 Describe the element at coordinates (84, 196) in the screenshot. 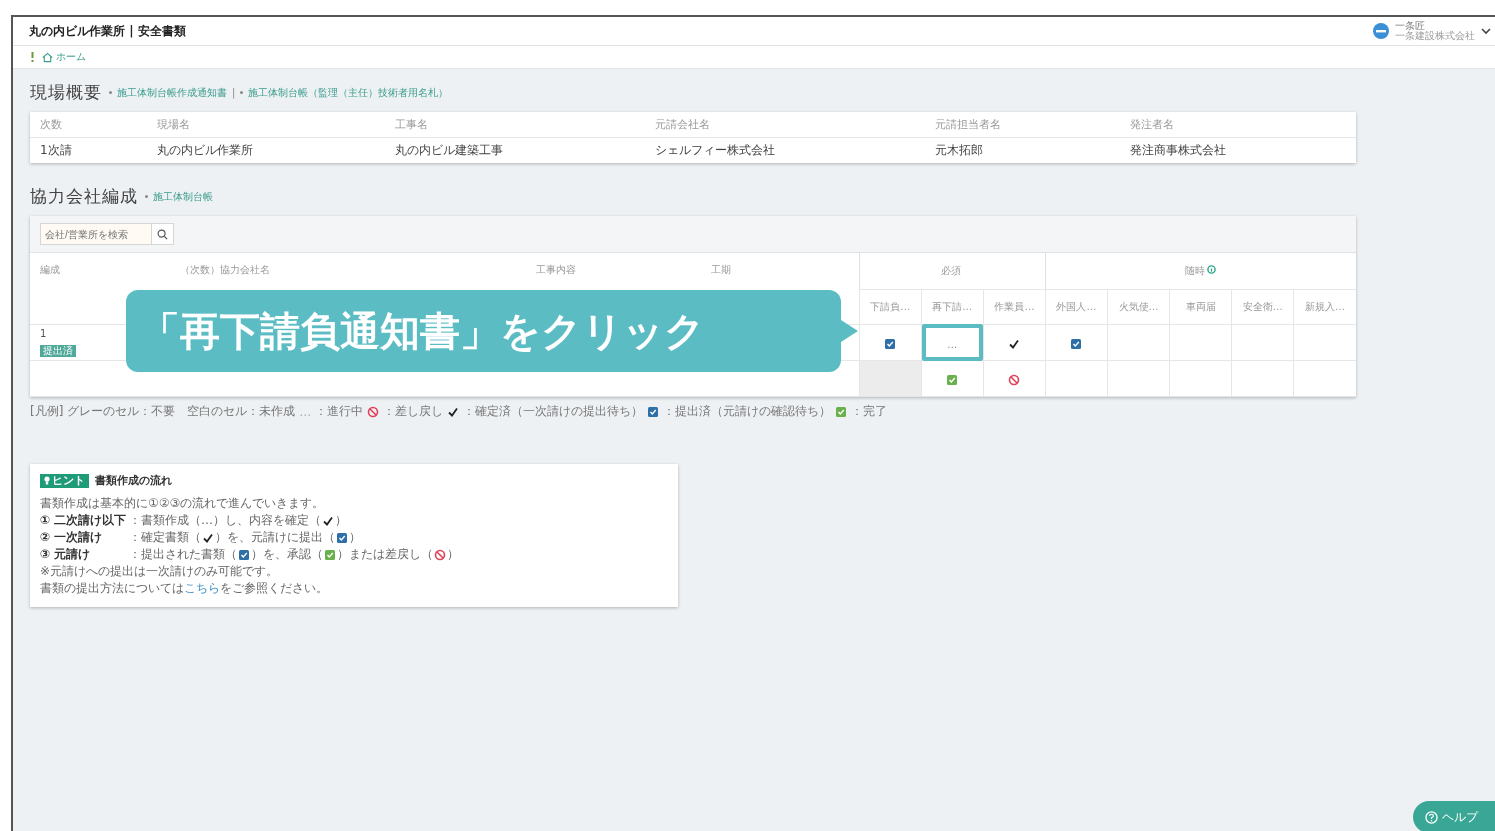

I see `section-title: 協力会社編成` at that location.